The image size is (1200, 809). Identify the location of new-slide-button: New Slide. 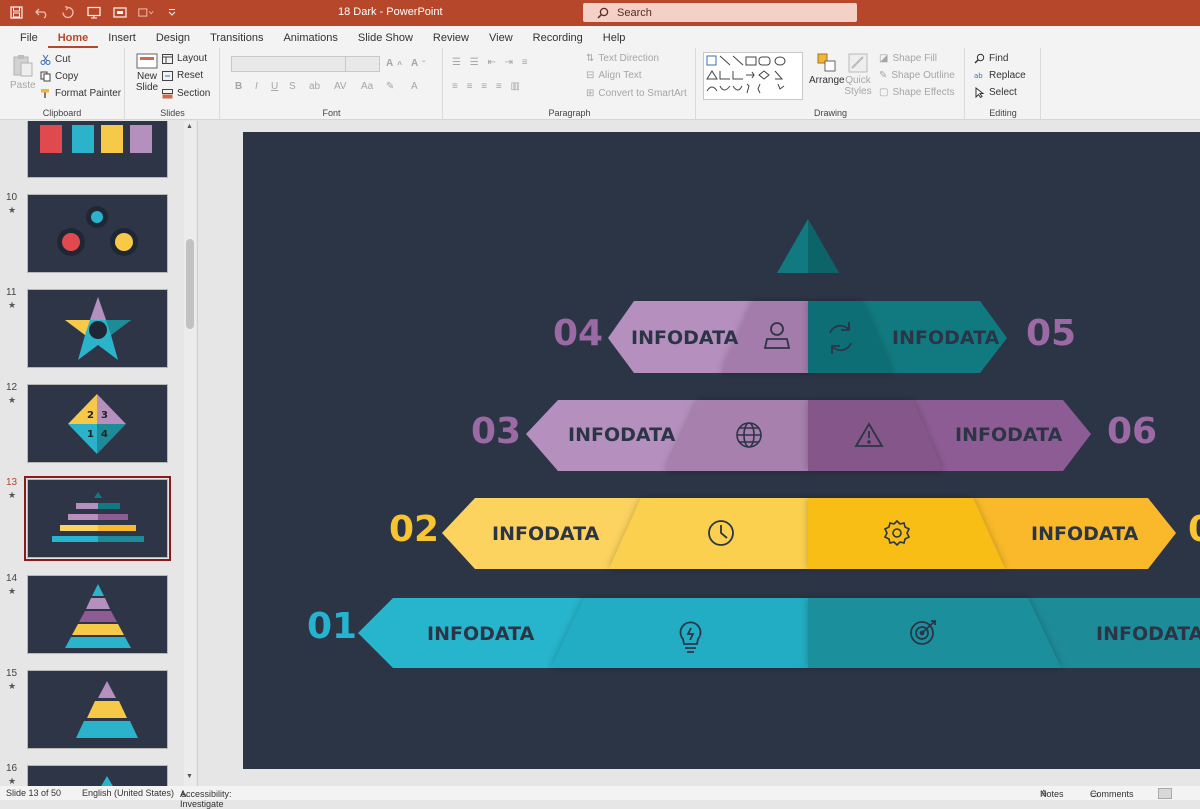
(147, 72).